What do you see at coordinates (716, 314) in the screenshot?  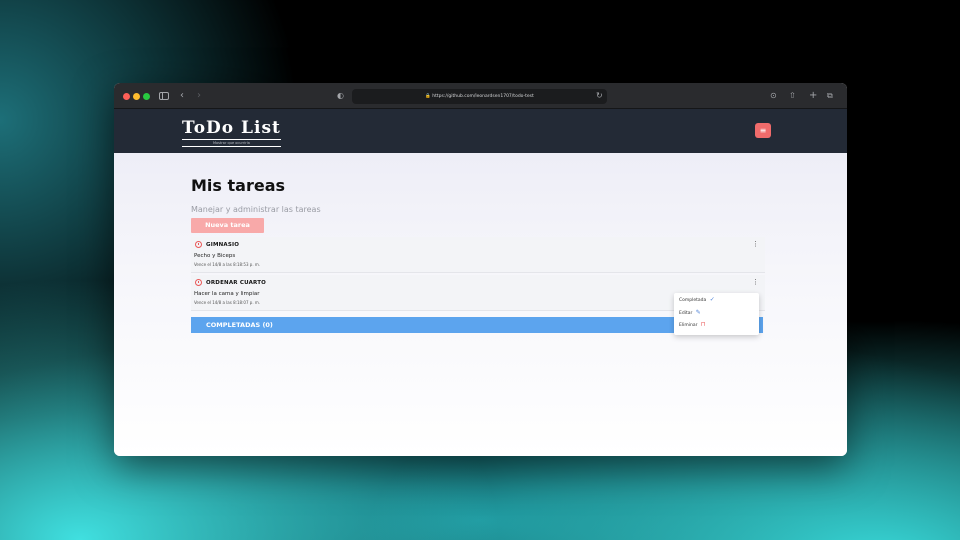 I see `task-options-menu: Completada ✓ Editar ✎ Eliminar ⊓` at bounding box center [716, 314].